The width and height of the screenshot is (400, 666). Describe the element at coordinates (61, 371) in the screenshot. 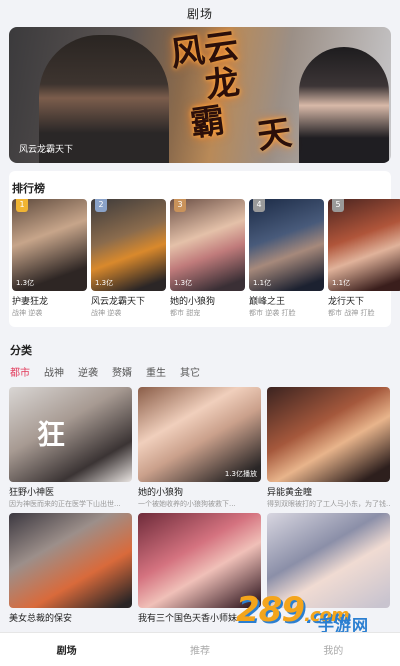

I see `tab-zhanshen: 战神` at that location.